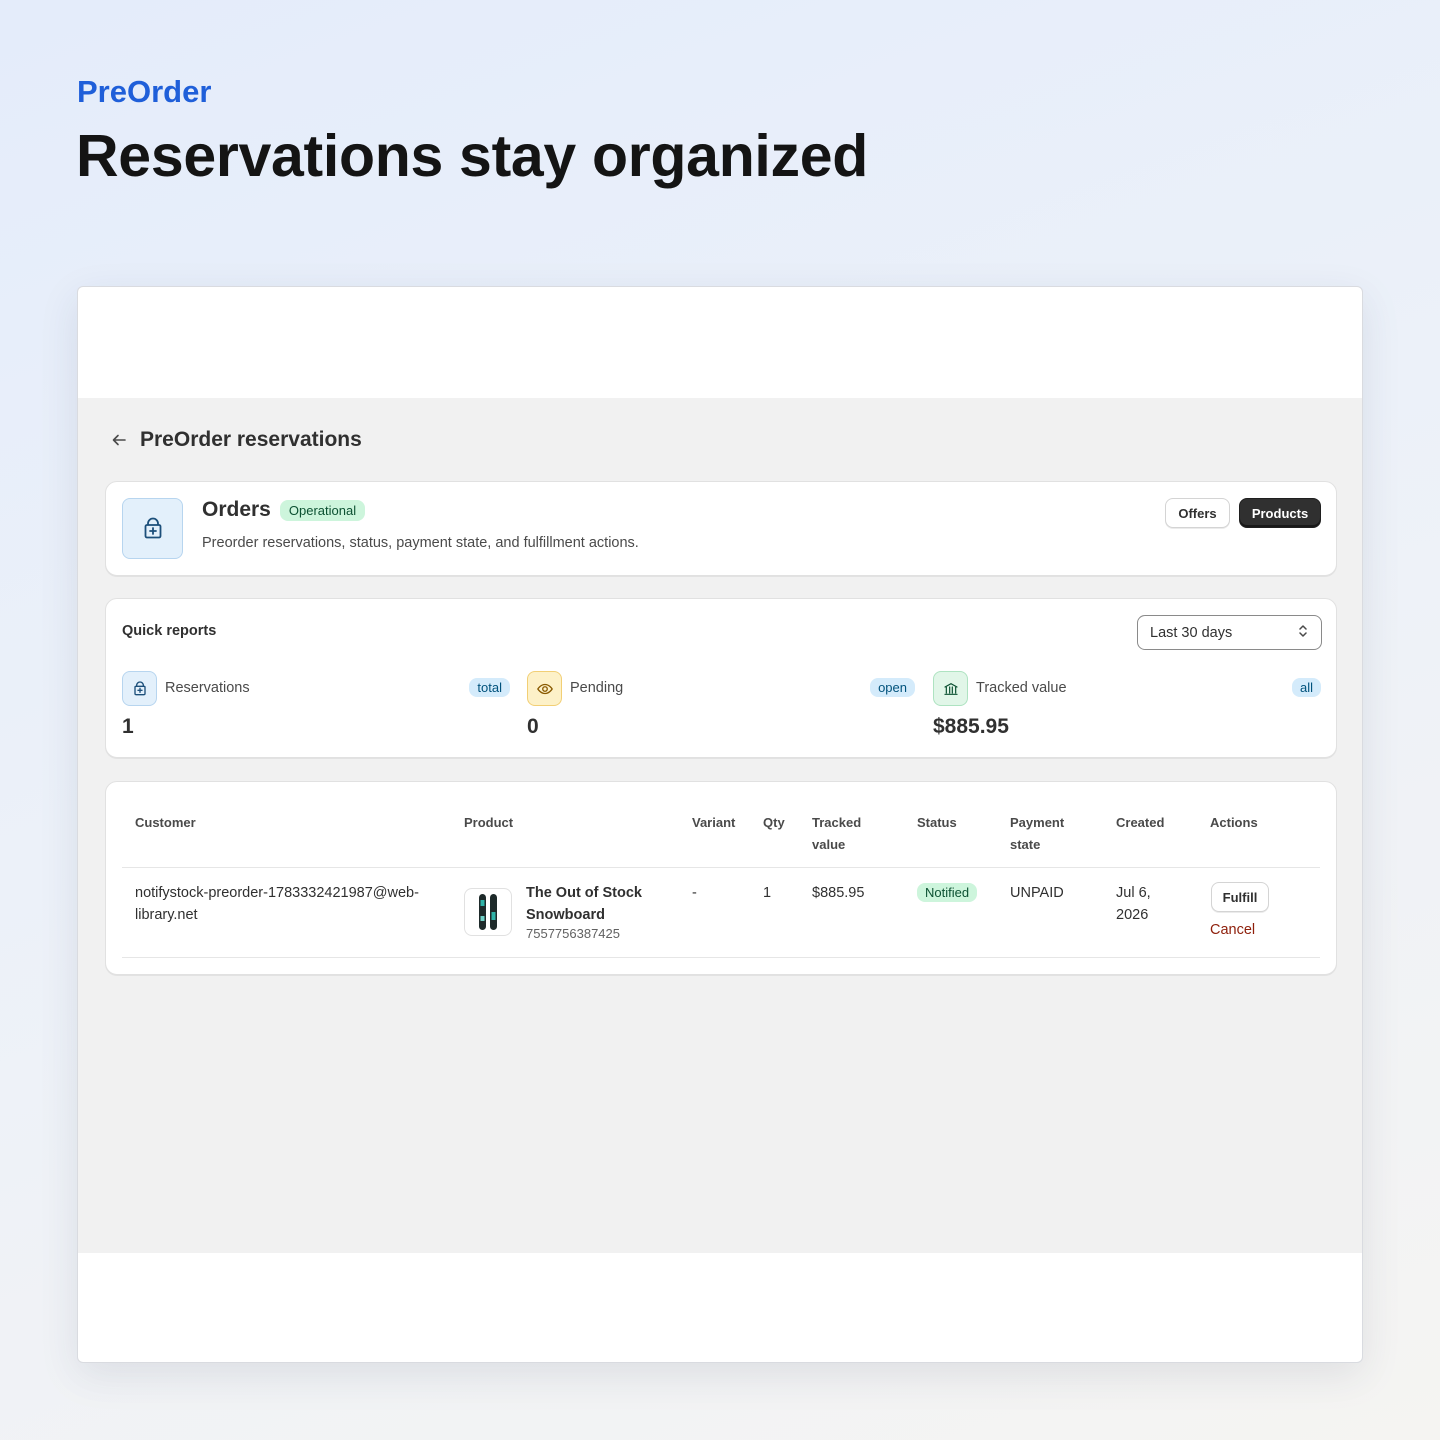  Describe the element at coordinates (1240, 897) in the screenshot. I see `fulfill-button: Fulfill` at that location.